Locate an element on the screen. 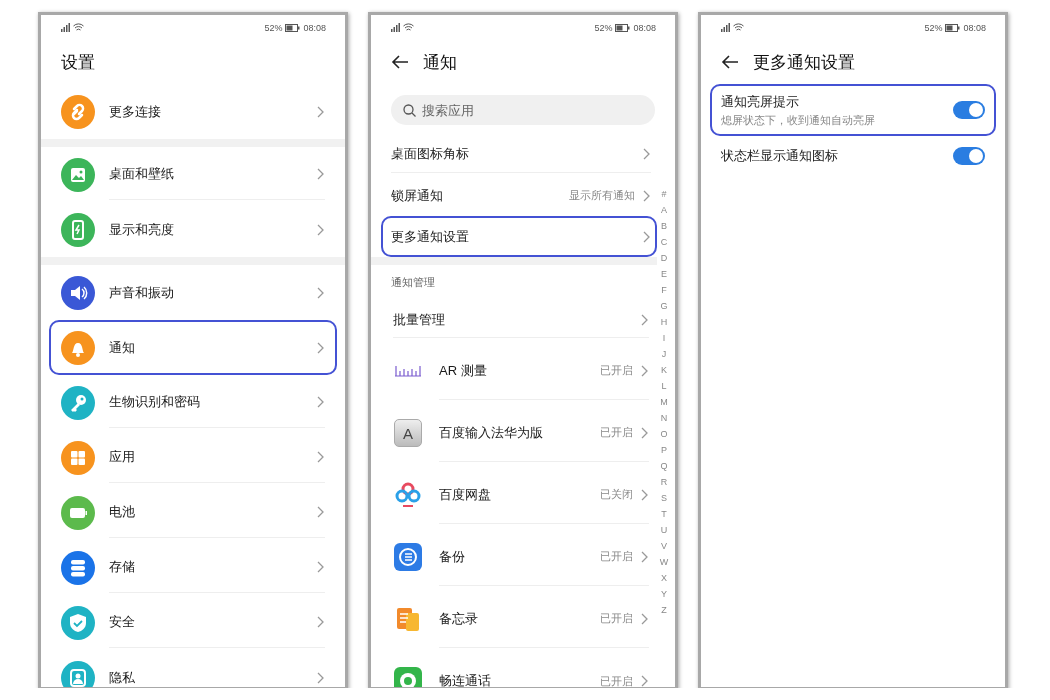  item-label: 安全 is located at coordinates (122, 622).